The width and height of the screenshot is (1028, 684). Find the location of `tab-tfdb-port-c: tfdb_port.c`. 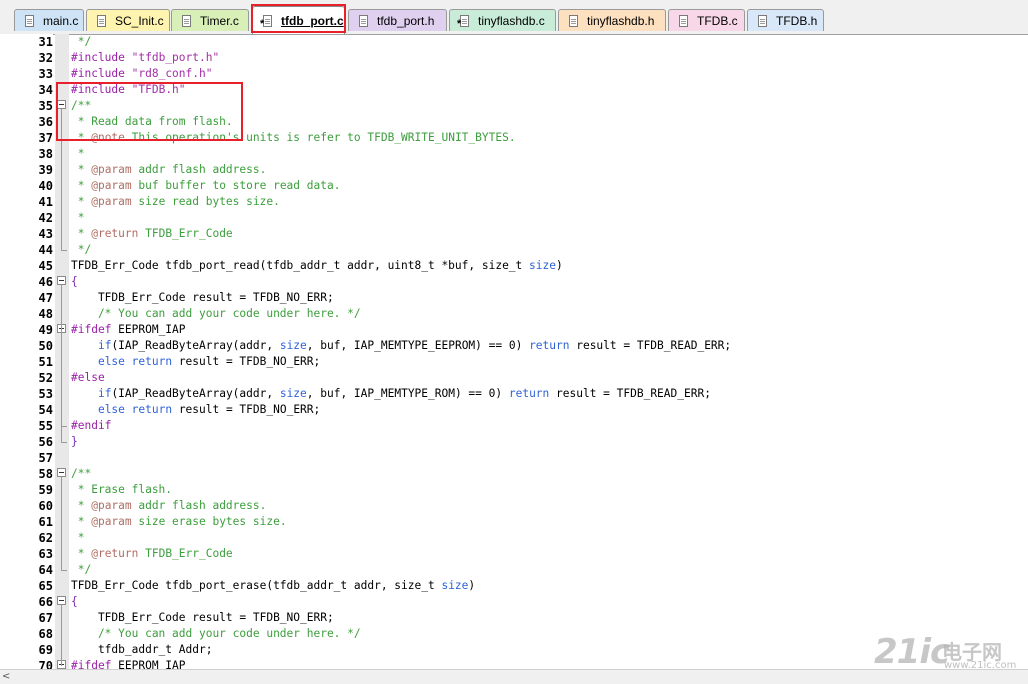

tab-tfdb-port-c: tfdb_port.c is located at coordinates (298, 20).